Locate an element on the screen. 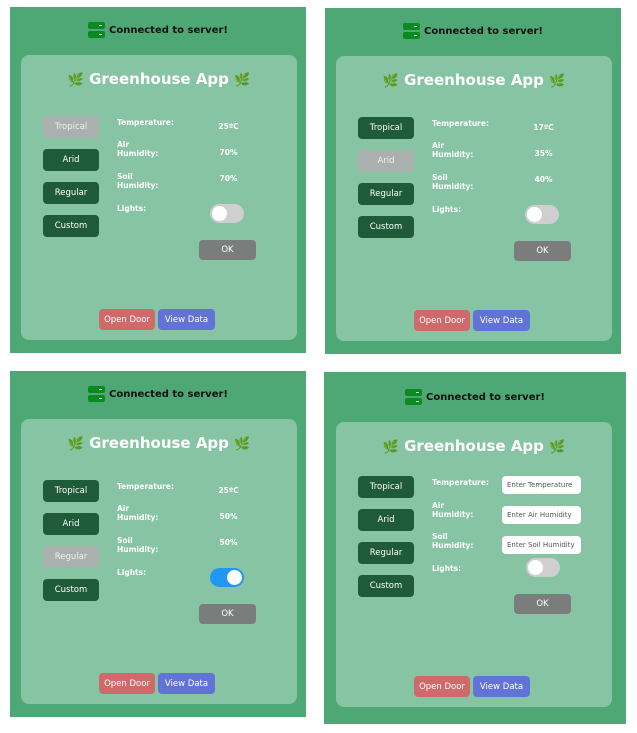 The height and width of the screenshot is (733, 637). air-humidity-value: 35% is located at coordinates (543, 153).